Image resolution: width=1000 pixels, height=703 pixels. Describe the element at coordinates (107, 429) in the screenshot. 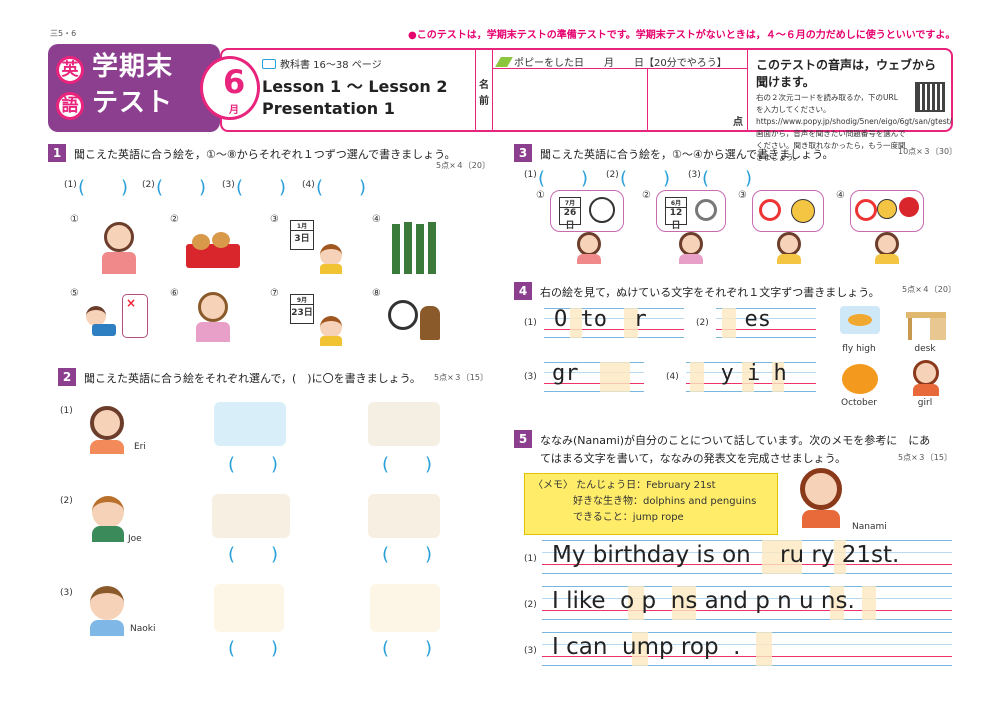

I see `eri-portrait` at that location.